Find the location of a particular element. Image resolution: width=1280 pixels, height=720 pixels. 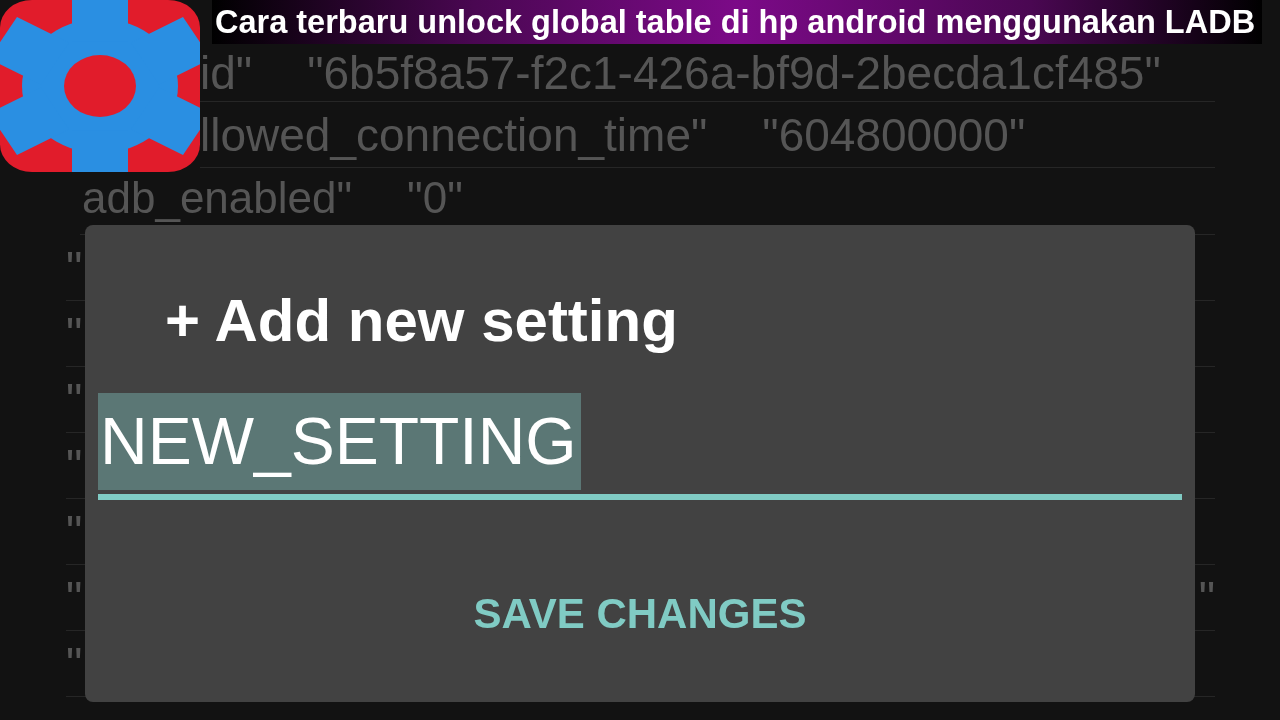

save-button: SAVE CHANGES is located at coordinates (640, 614).